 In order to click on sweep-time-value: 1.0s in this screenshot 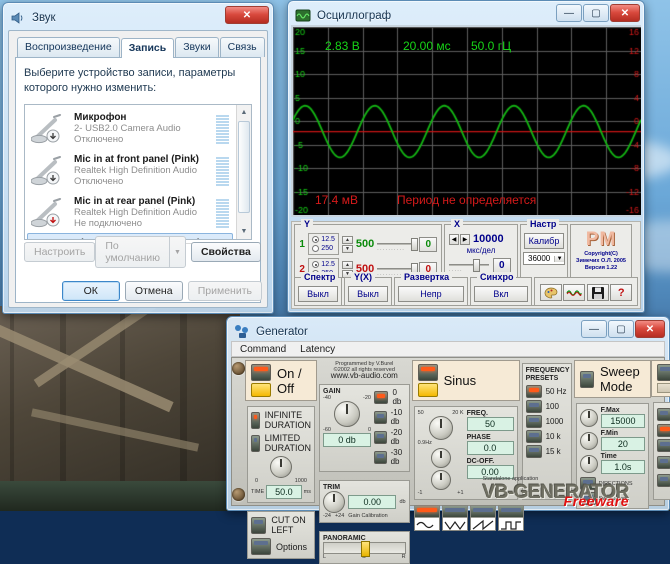, I will do `click(623, 467)`.